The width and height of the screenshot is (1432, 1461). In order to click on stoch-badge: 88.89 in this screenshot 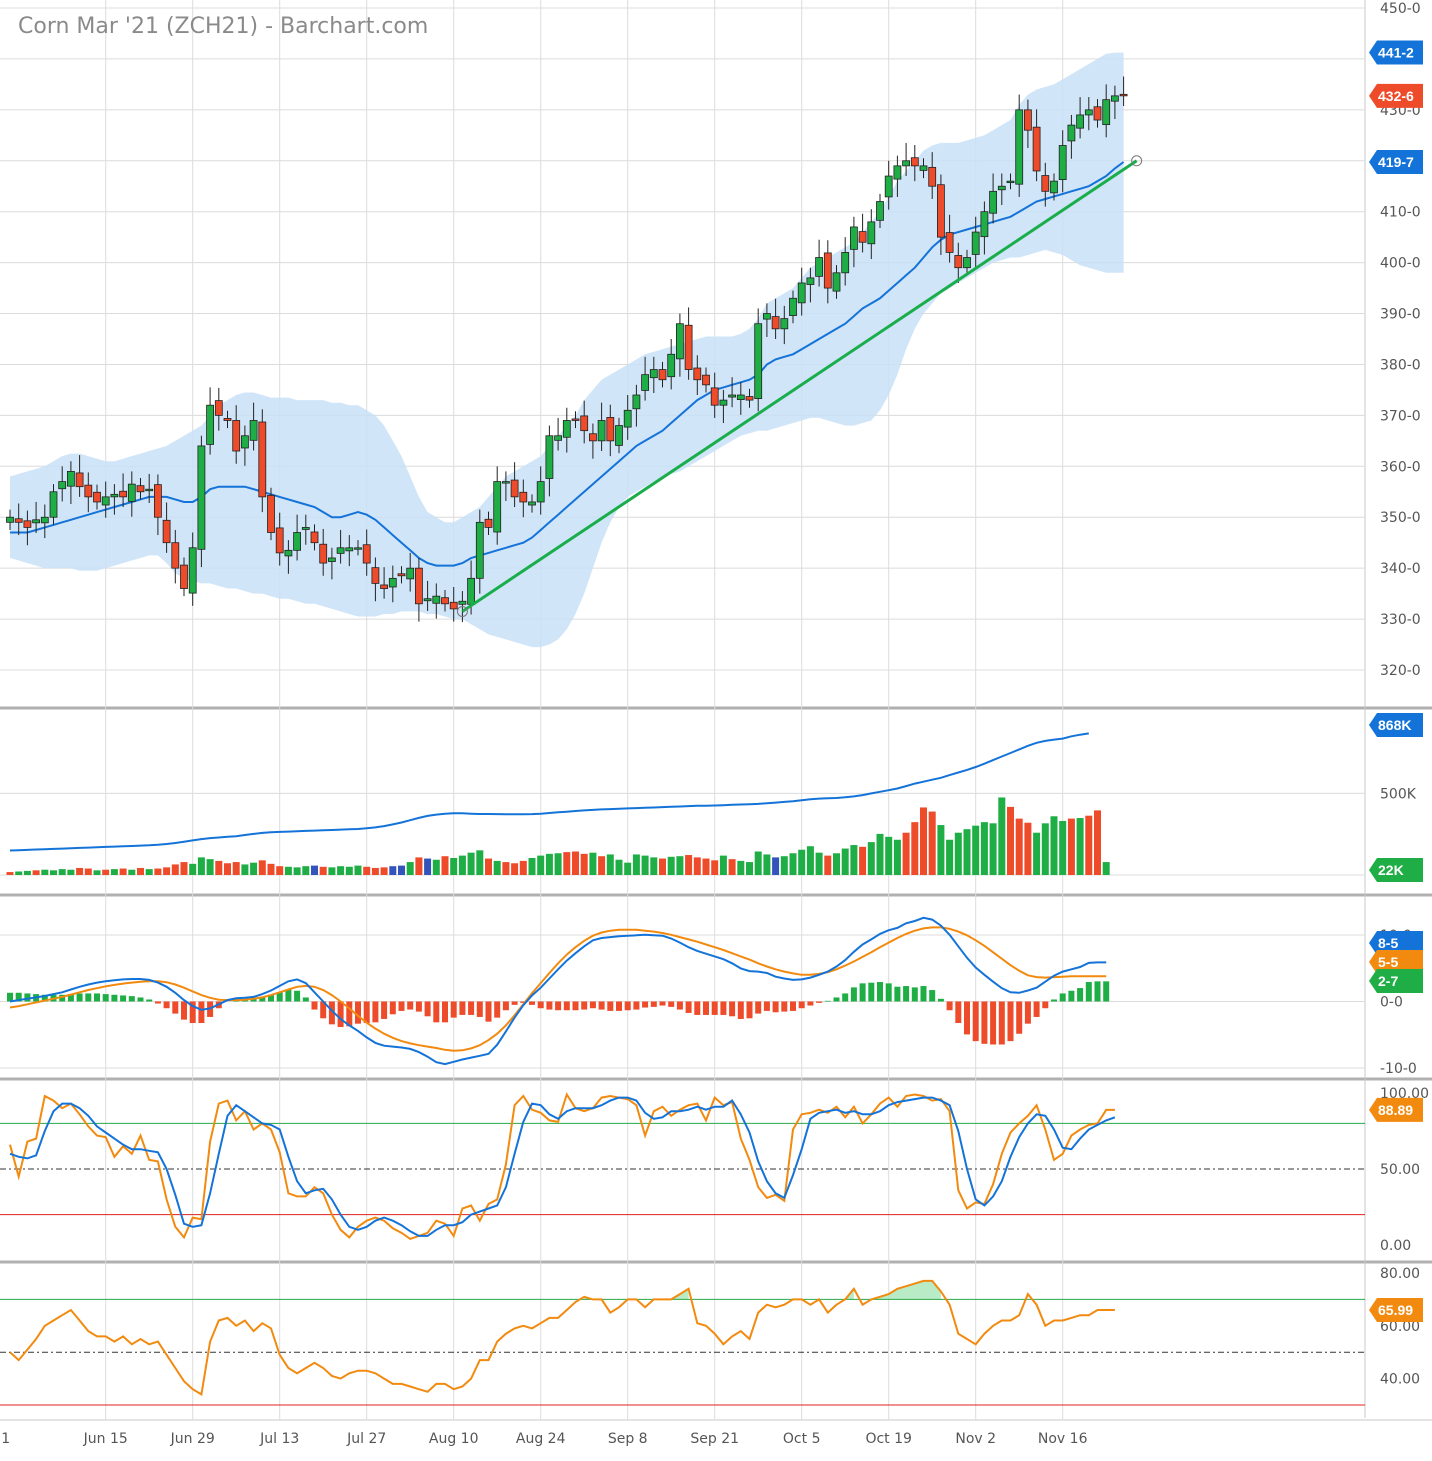, I will do `click(1396, 1109)`.